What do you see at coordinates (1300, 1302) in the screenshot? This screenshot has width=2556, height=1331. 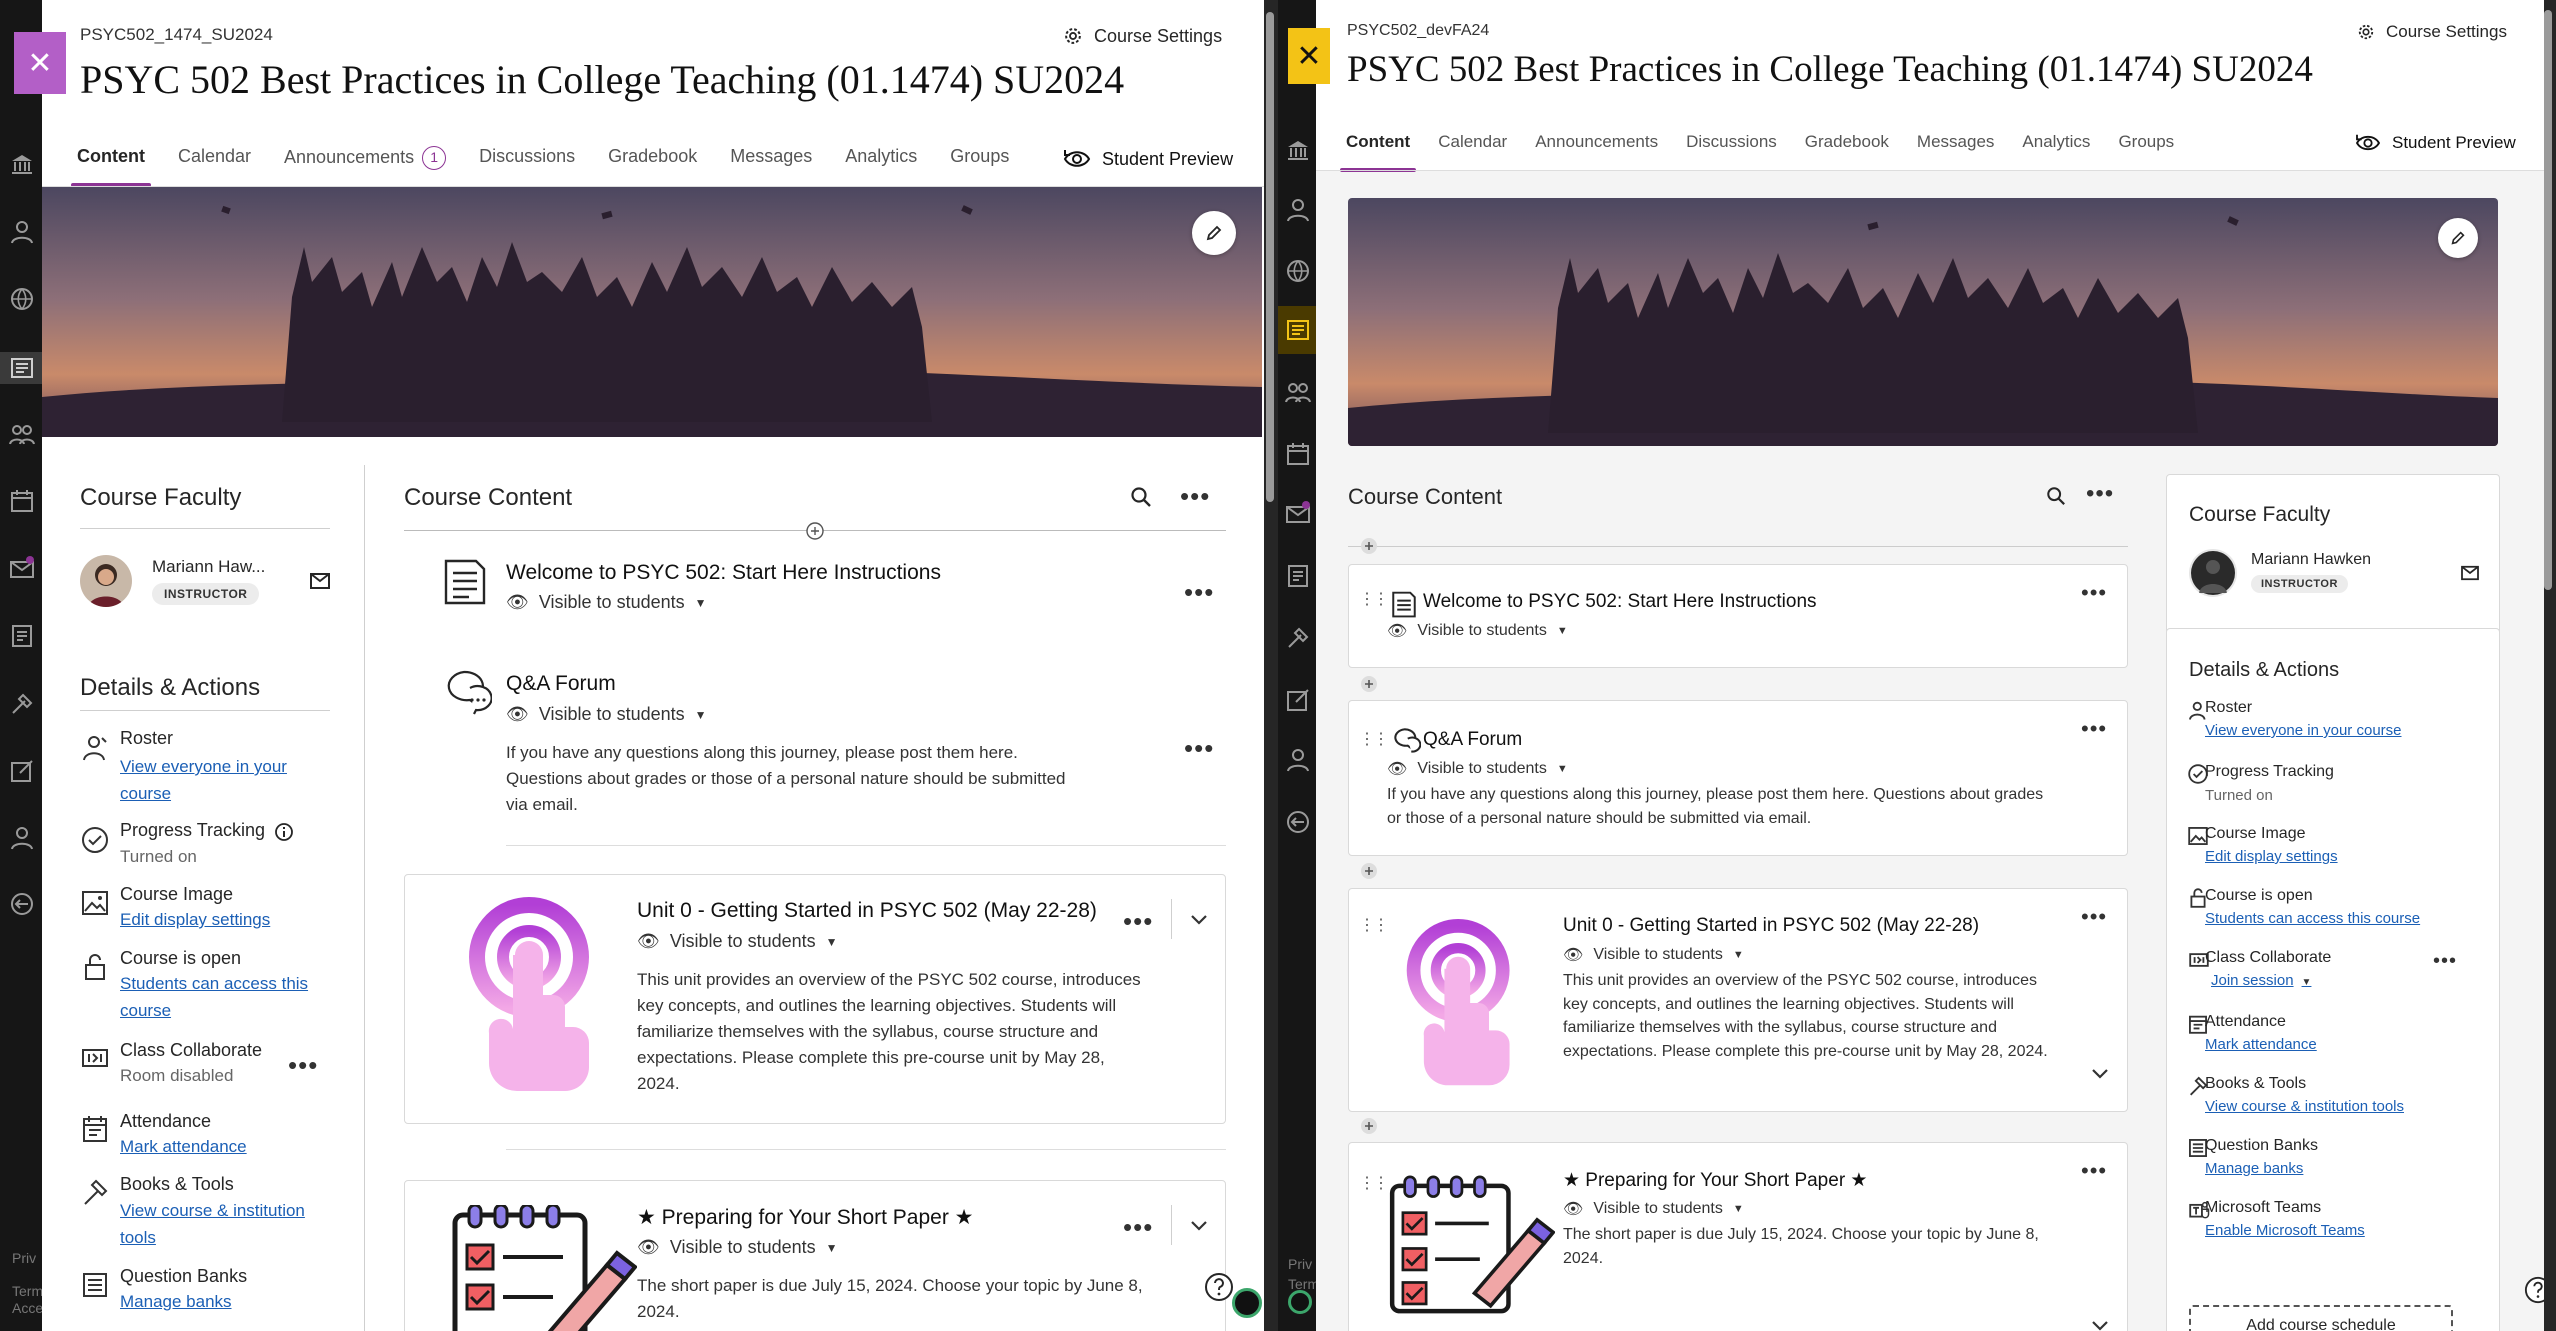 I see `right-status-button` at bounding box center [1300, 1302].